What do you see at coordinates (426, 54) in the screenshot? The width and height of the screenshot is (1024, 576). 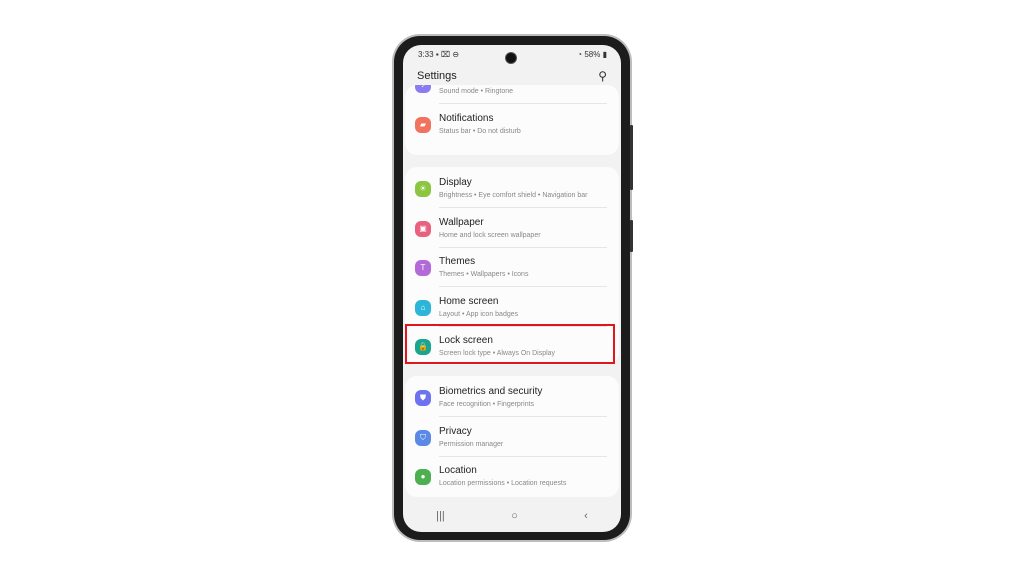 I see `status-time: 3:33` at bounding box center [426, 54].